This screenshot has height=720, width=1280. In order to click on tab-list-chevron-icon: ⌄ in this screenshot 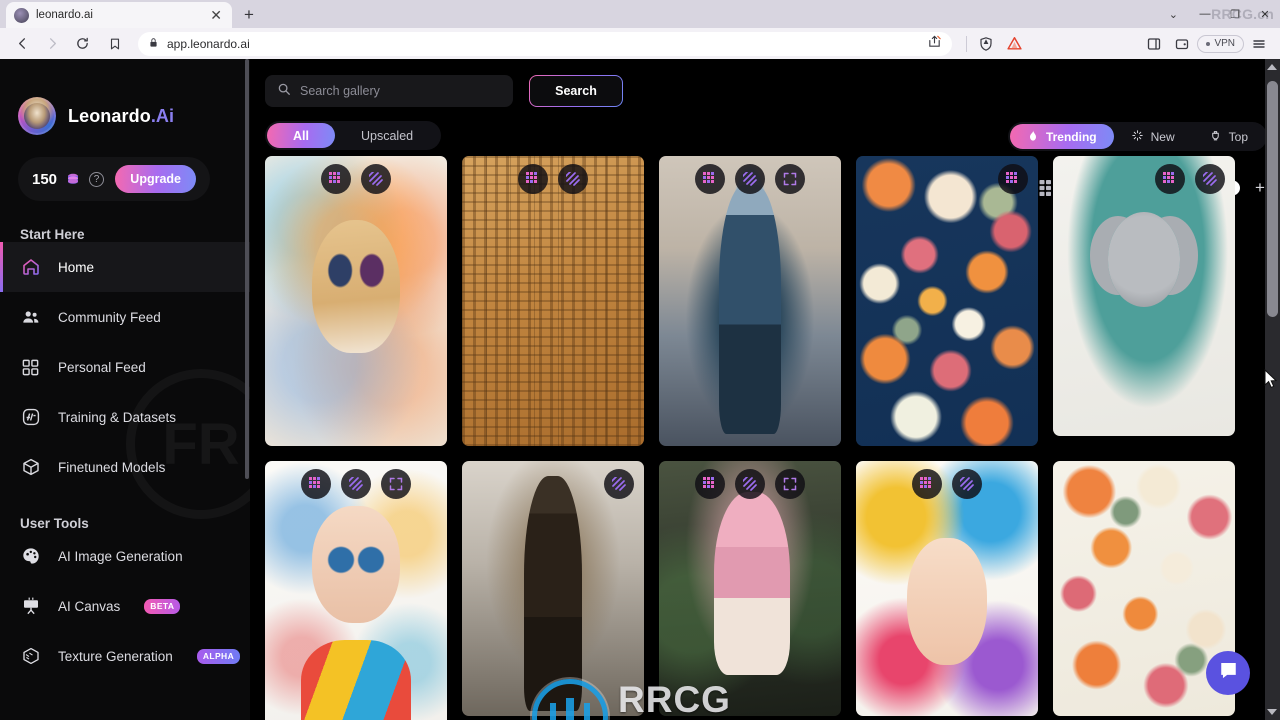, I will do `click(1173, 14)`.